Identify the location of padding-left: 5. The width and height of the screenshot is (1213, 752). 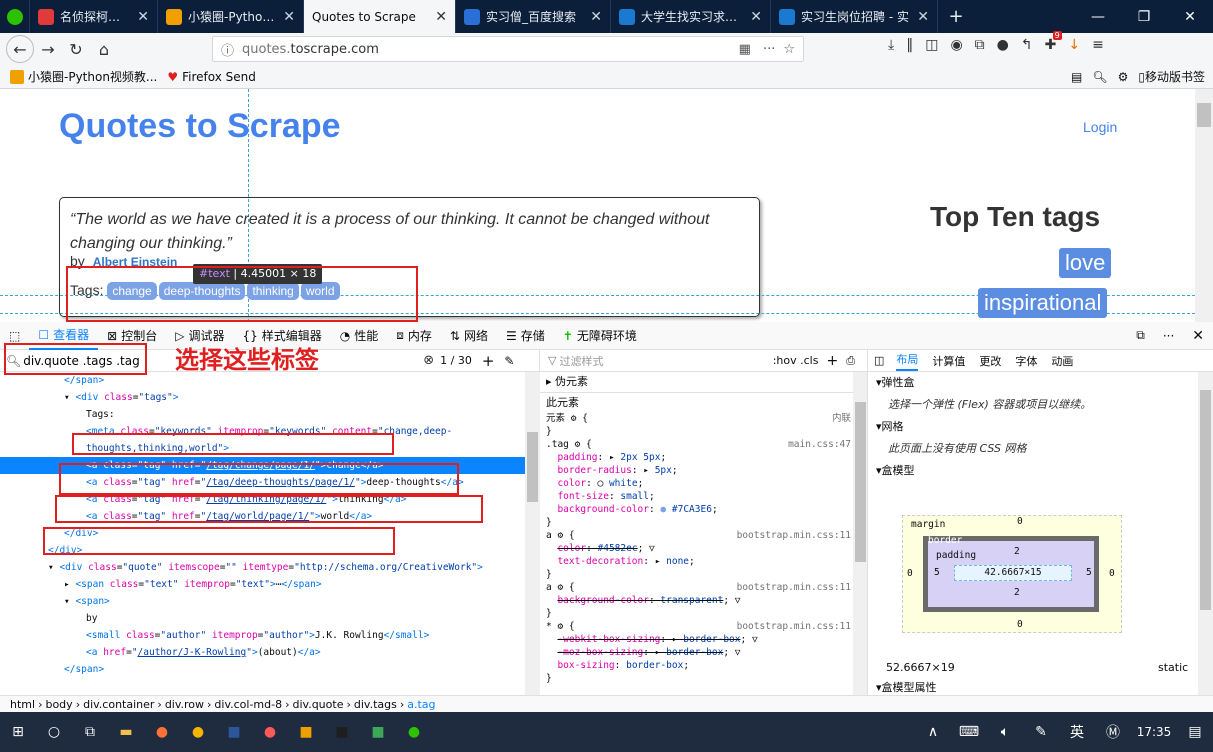
(937, 572).